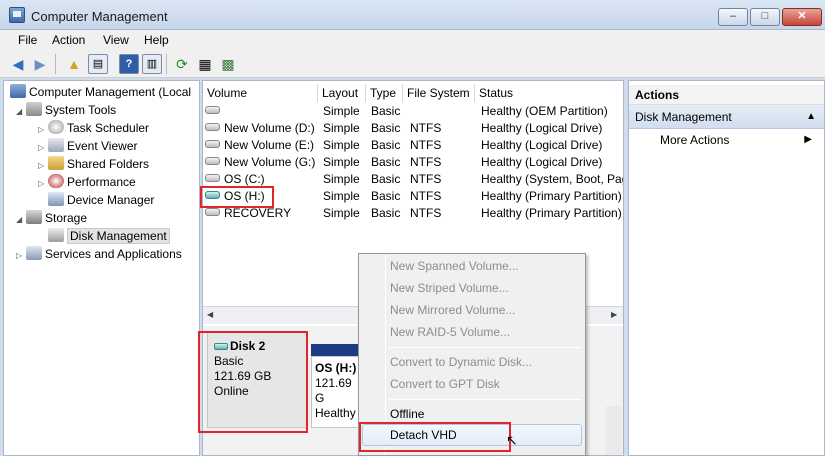 Image resolution: width=825 pixels, height=456 pixels. I want to click on tree-item-system-tools: ◢ System Tools, so click(66, 110).